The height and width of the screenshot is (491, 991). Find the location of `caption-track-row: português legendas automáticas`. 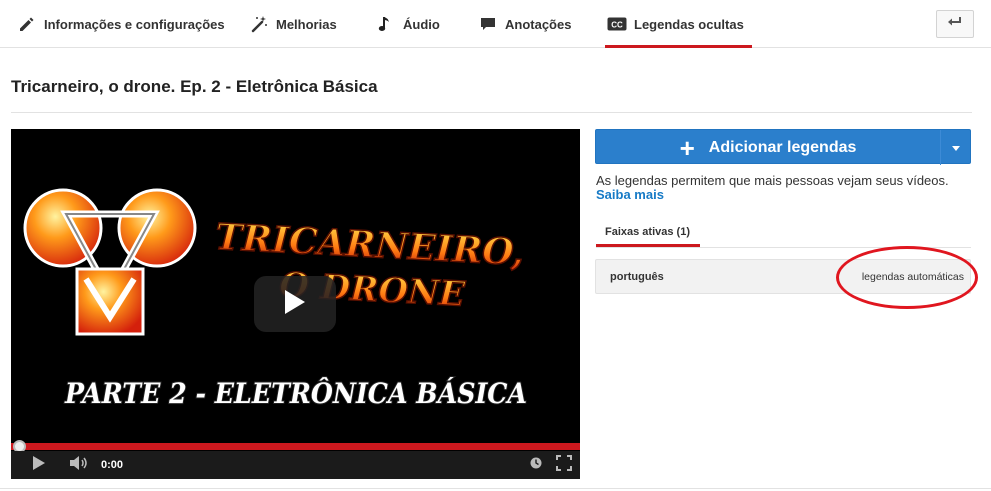

caption-track-row: português legendas automáticas is located at coordinates (783, 276).